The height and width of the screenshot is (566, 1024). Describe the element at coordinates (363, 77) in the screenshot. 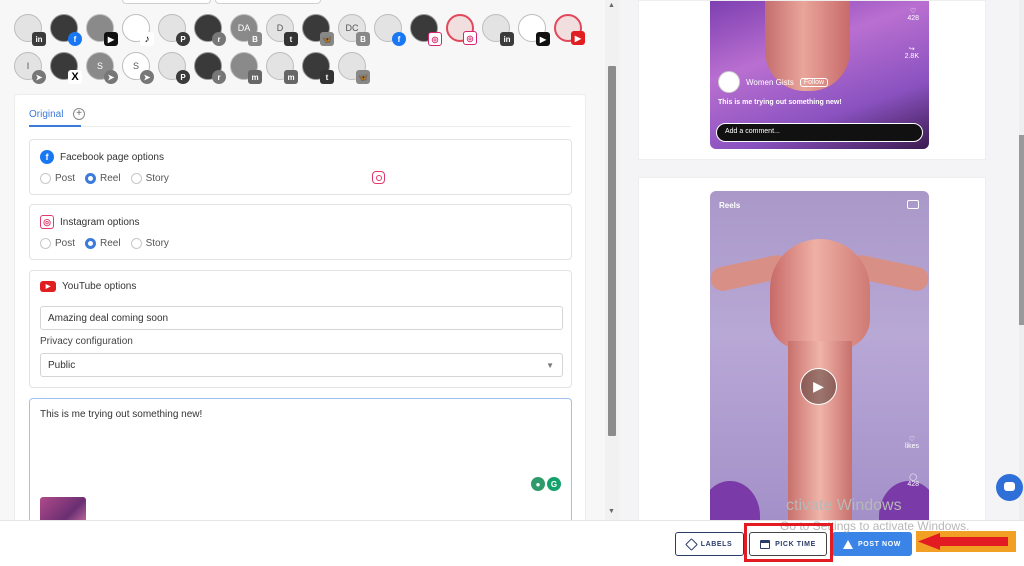

I see `bluesky-icon: 🦋` at that location.